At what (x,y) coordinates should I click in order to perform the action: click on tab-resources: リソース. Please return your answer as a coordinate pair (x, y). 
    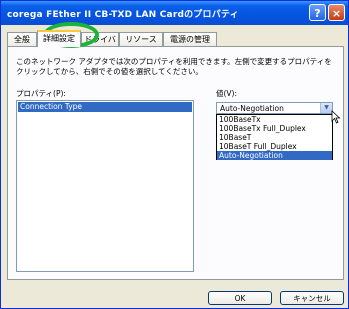
    Looking at the image, I should click on (141, 39).